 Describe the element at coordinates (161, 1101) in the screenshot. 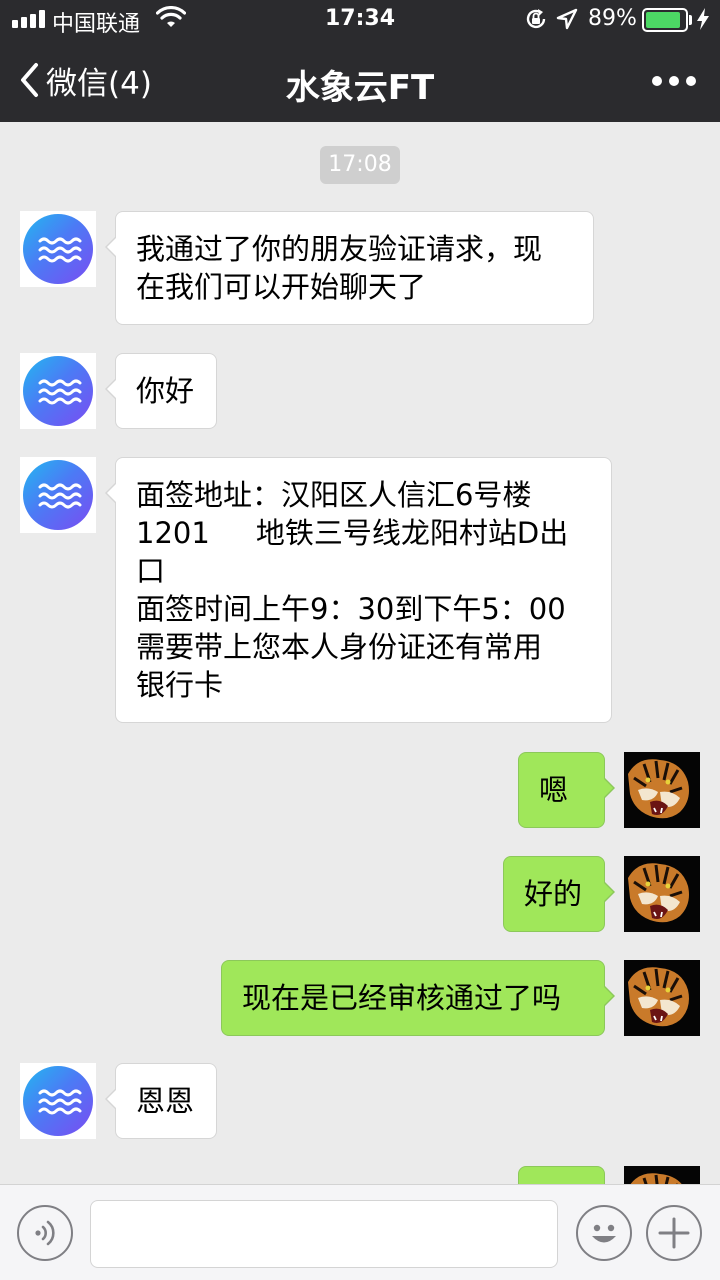

I see `message-bubble-incoming: 恩恩` at that location.